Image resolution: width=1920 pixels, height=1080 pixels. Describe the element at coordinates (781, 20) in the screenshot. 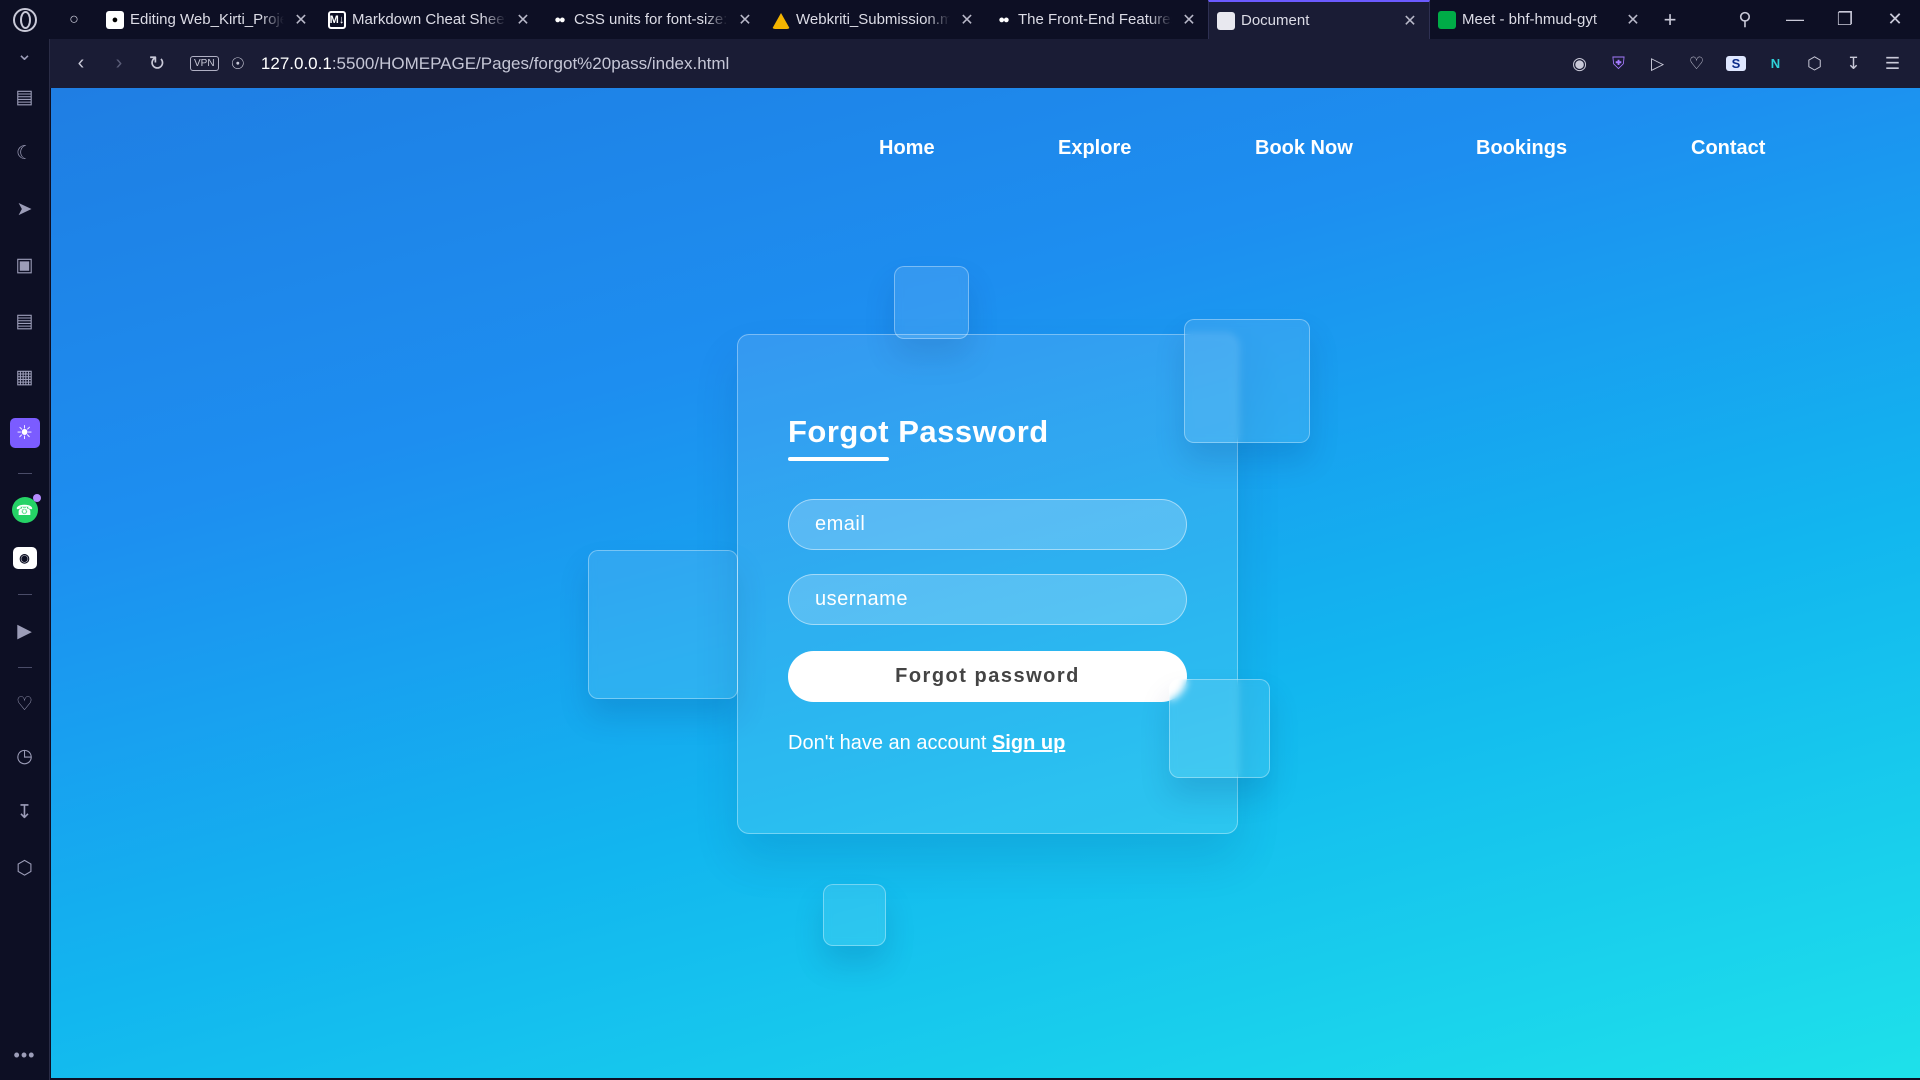

I see `google-drive-icon` at that location.